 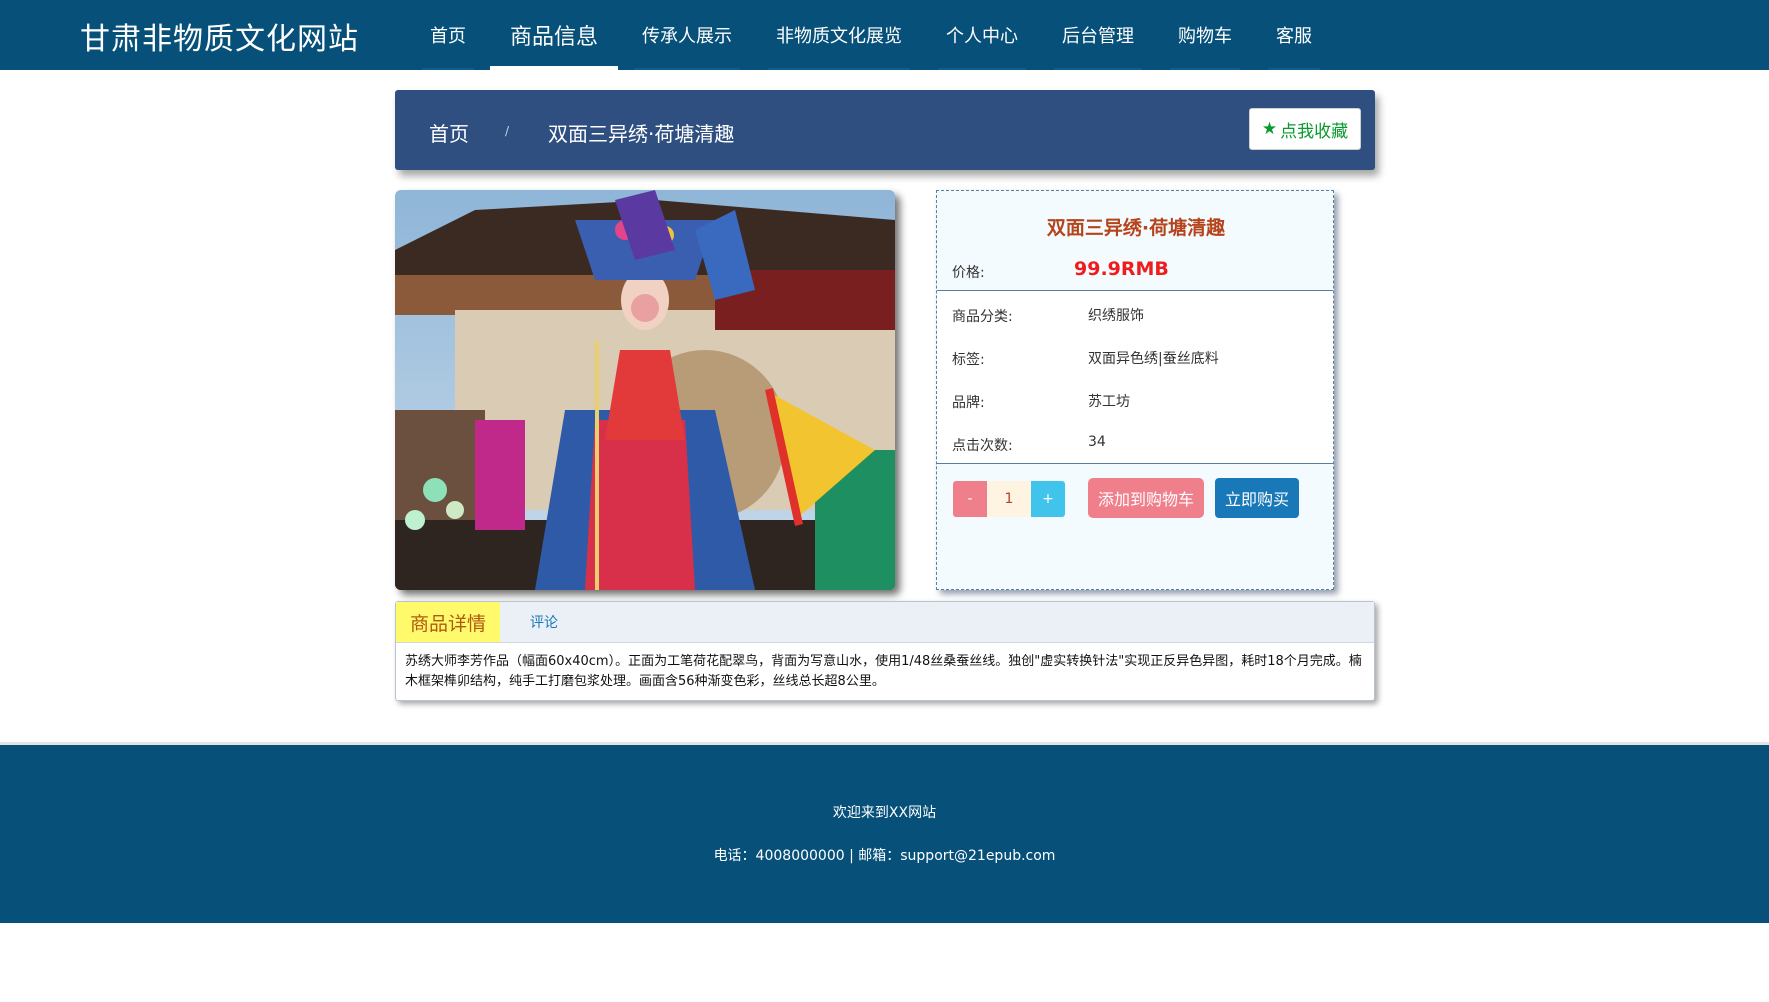 I want to click on brand-value: 苏工坊, so click(x=1109, y=402).